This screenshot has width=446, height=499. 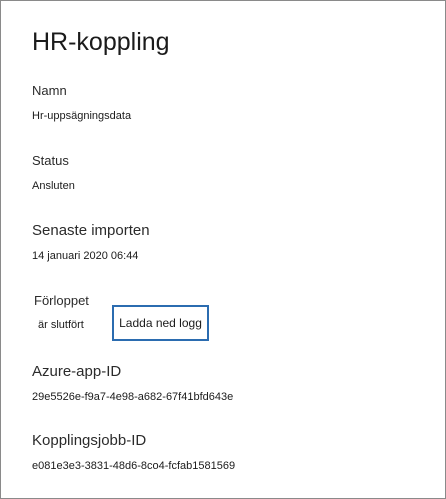 What do you see at coordinates (134, 466) in the screenshot?
I see `connector-job-id-value: e081e3e3-3831-48d6-8co4-fcfab1581569` at bounding box center [134, 466].